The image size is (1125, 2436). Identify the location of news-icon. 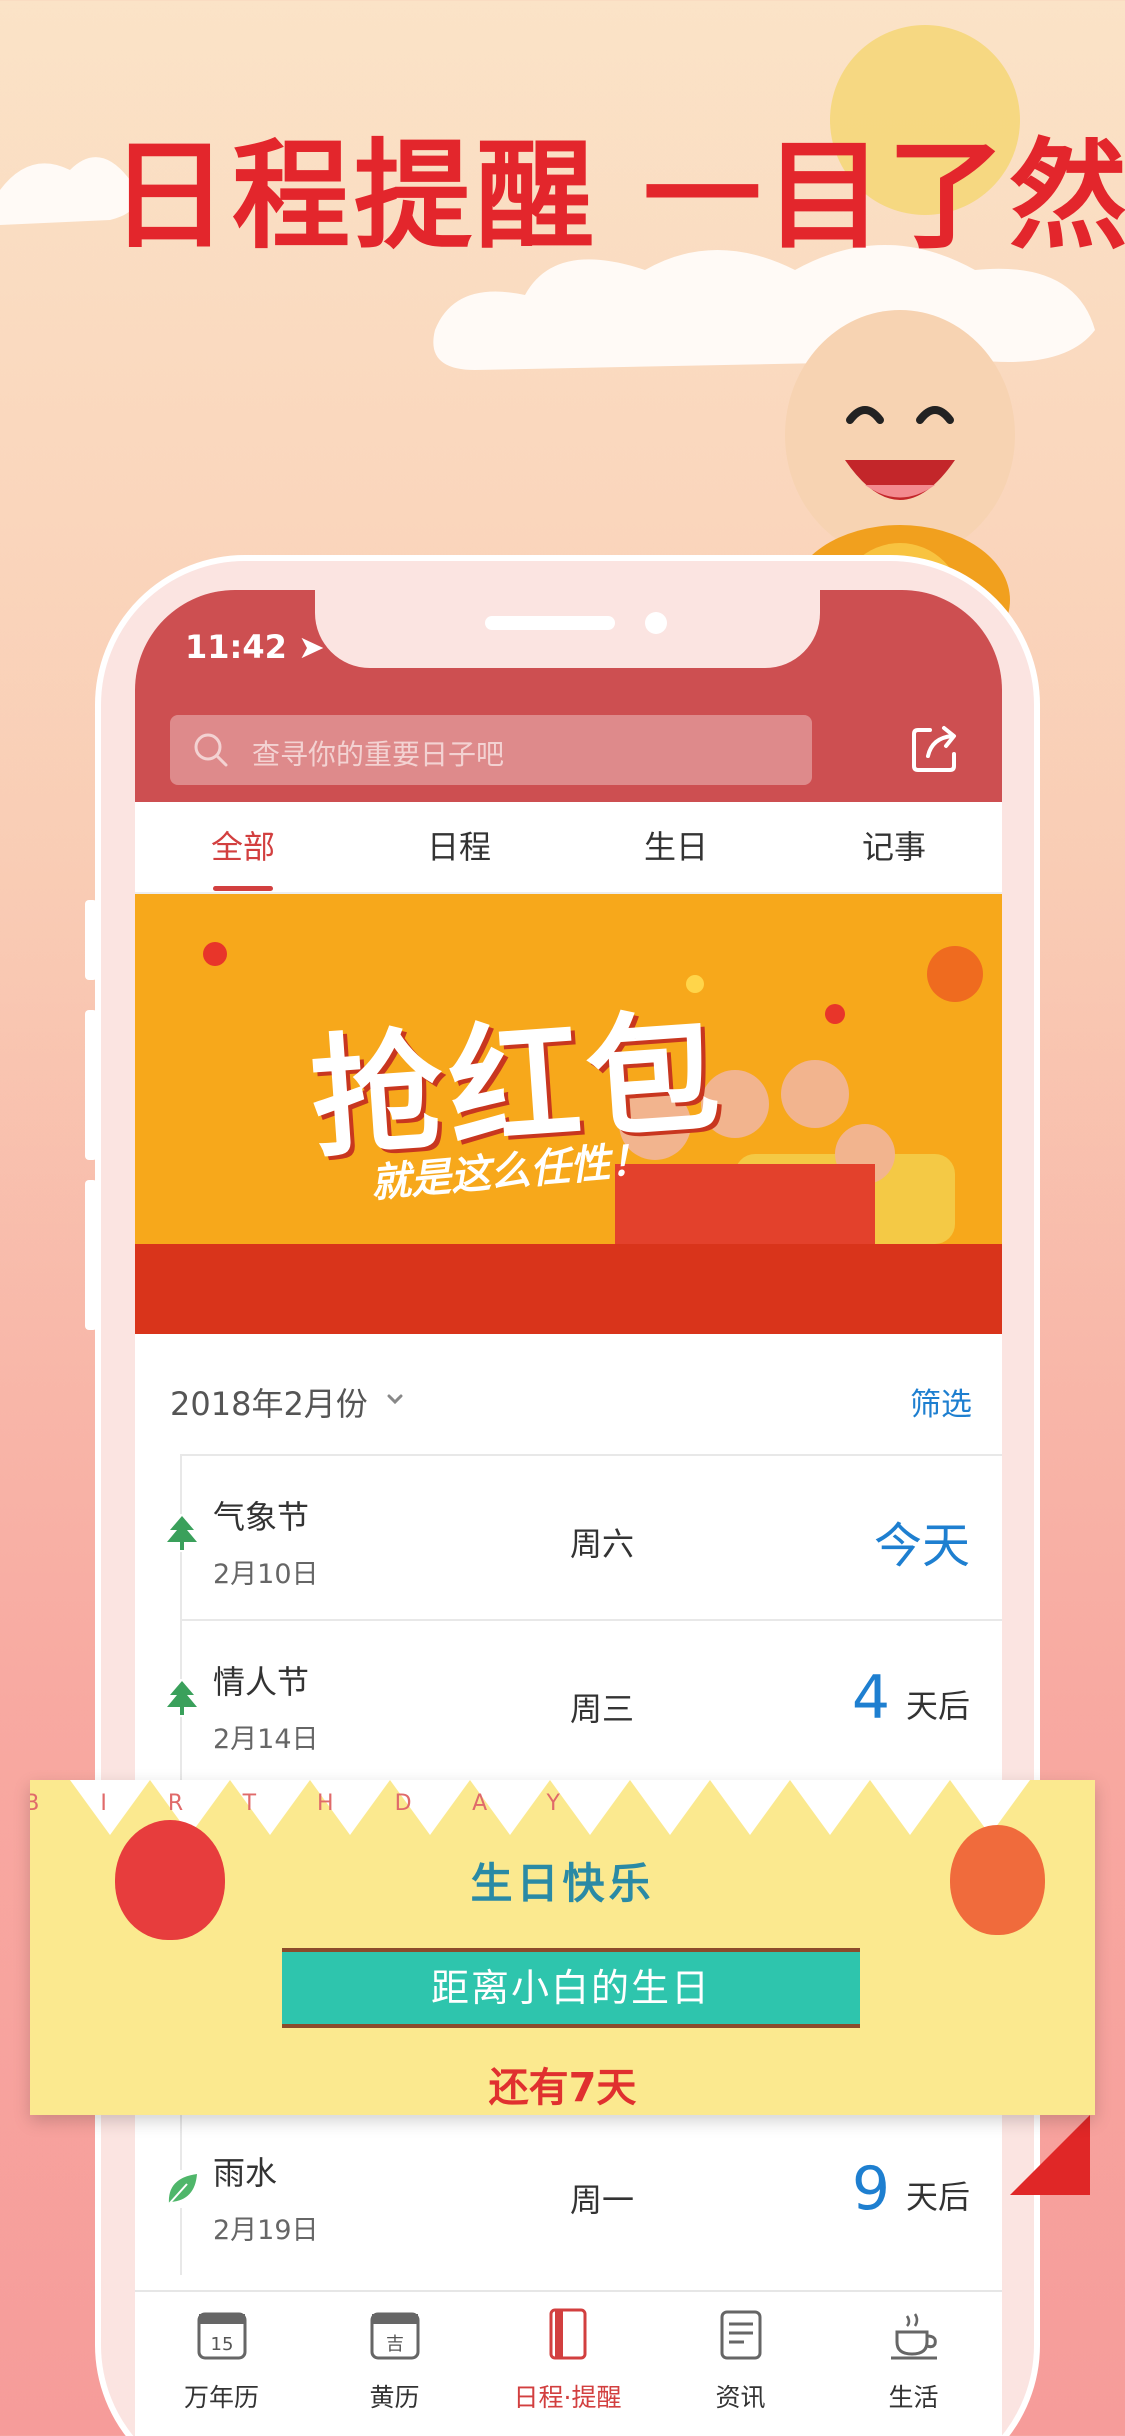
(741, 2335).